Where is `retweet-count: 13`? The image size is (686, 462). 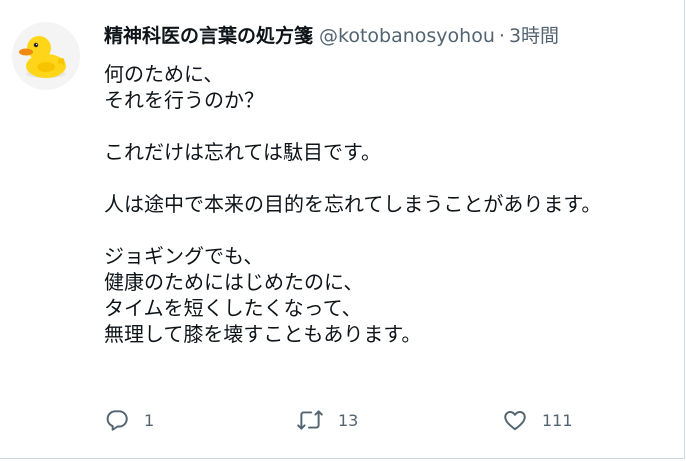 retweet-count: 13 is located at coordinates (348, 420).